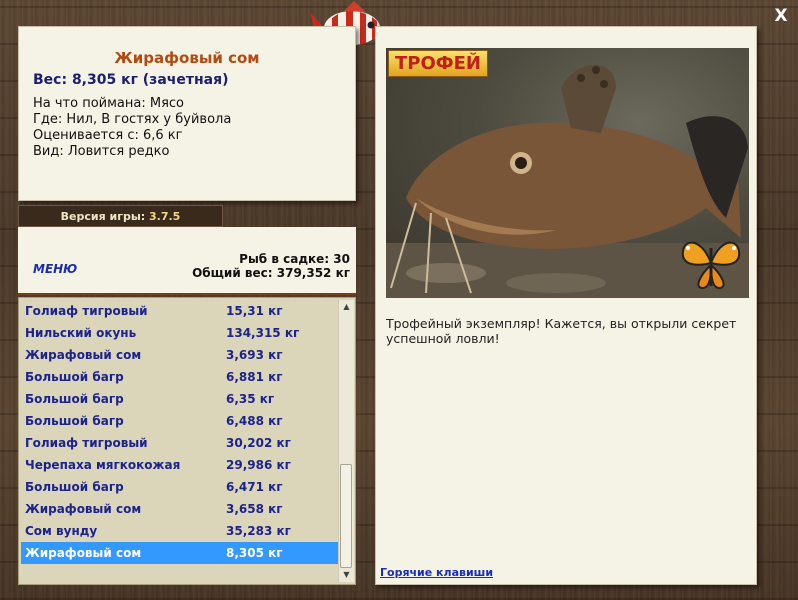  Describe the element at coordinates (180, 355) in the screenshot. I see `catch-list-item: Жирафовый сом 3,693 кг` at that location.